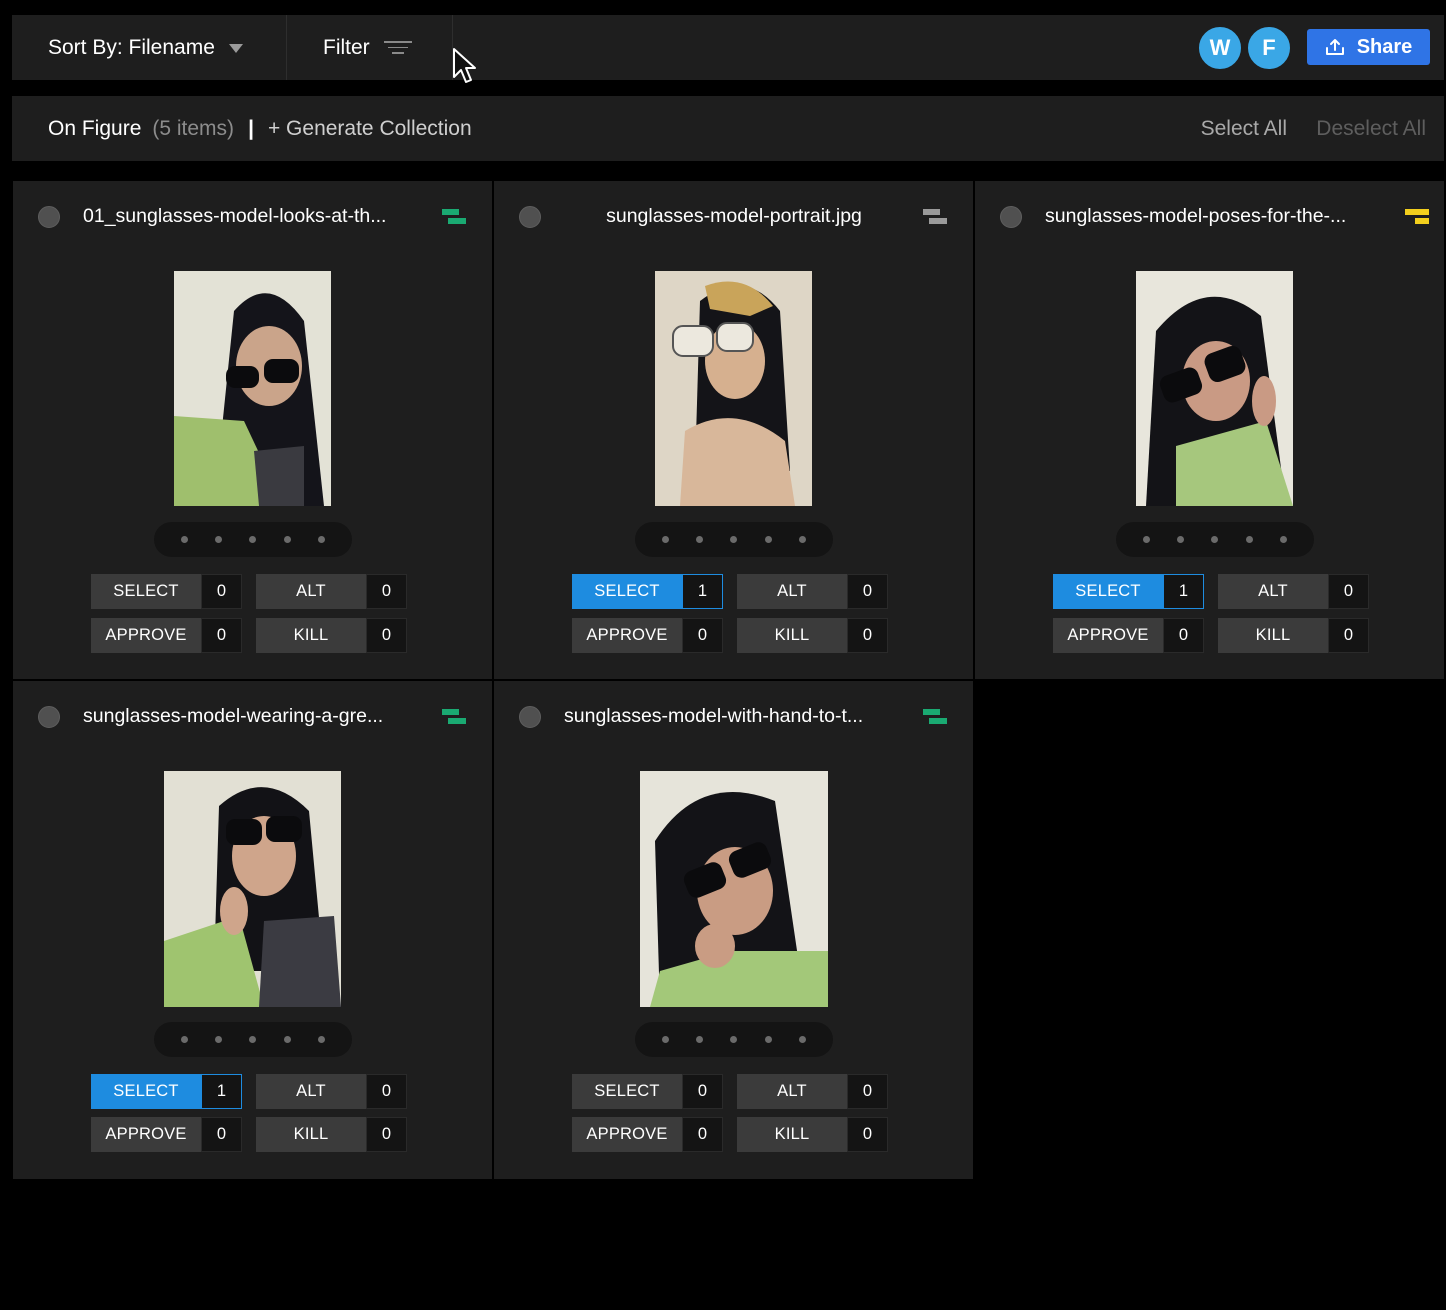 The image size is (1446, 1310). What do you see at coordinates (131, 47) in the screenshot?
I see `sort-label: Sort By: Filename` at bounding box center [131, 47].